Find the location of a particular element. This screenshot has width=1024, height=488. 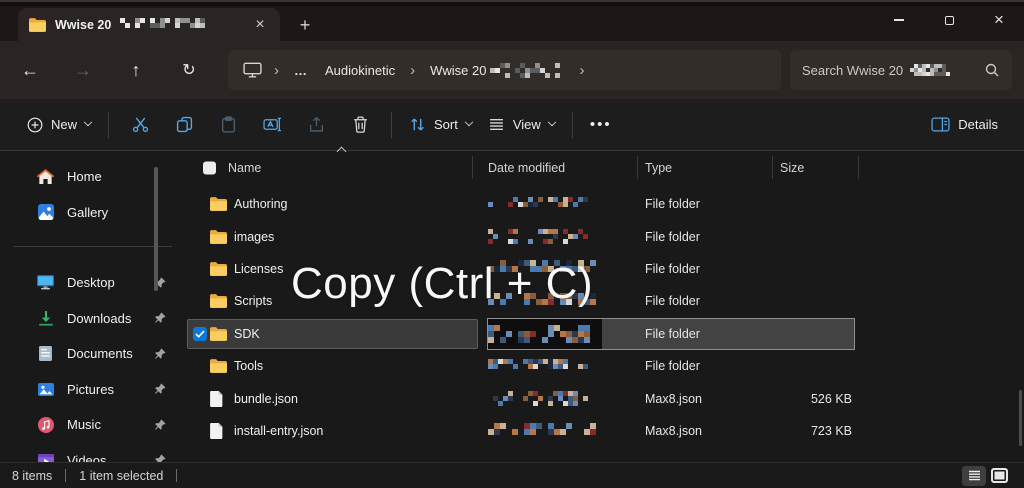

copy-button is located at coordinates (184, 125).